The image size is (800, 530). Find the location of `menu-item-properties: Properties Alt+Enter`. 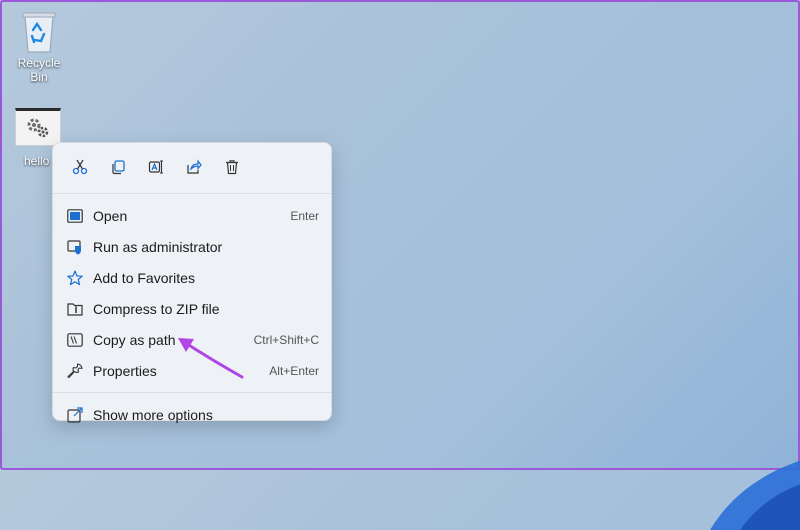

menu-item-properties: Properties Alt+Enter is located at coordinates (192, 370).